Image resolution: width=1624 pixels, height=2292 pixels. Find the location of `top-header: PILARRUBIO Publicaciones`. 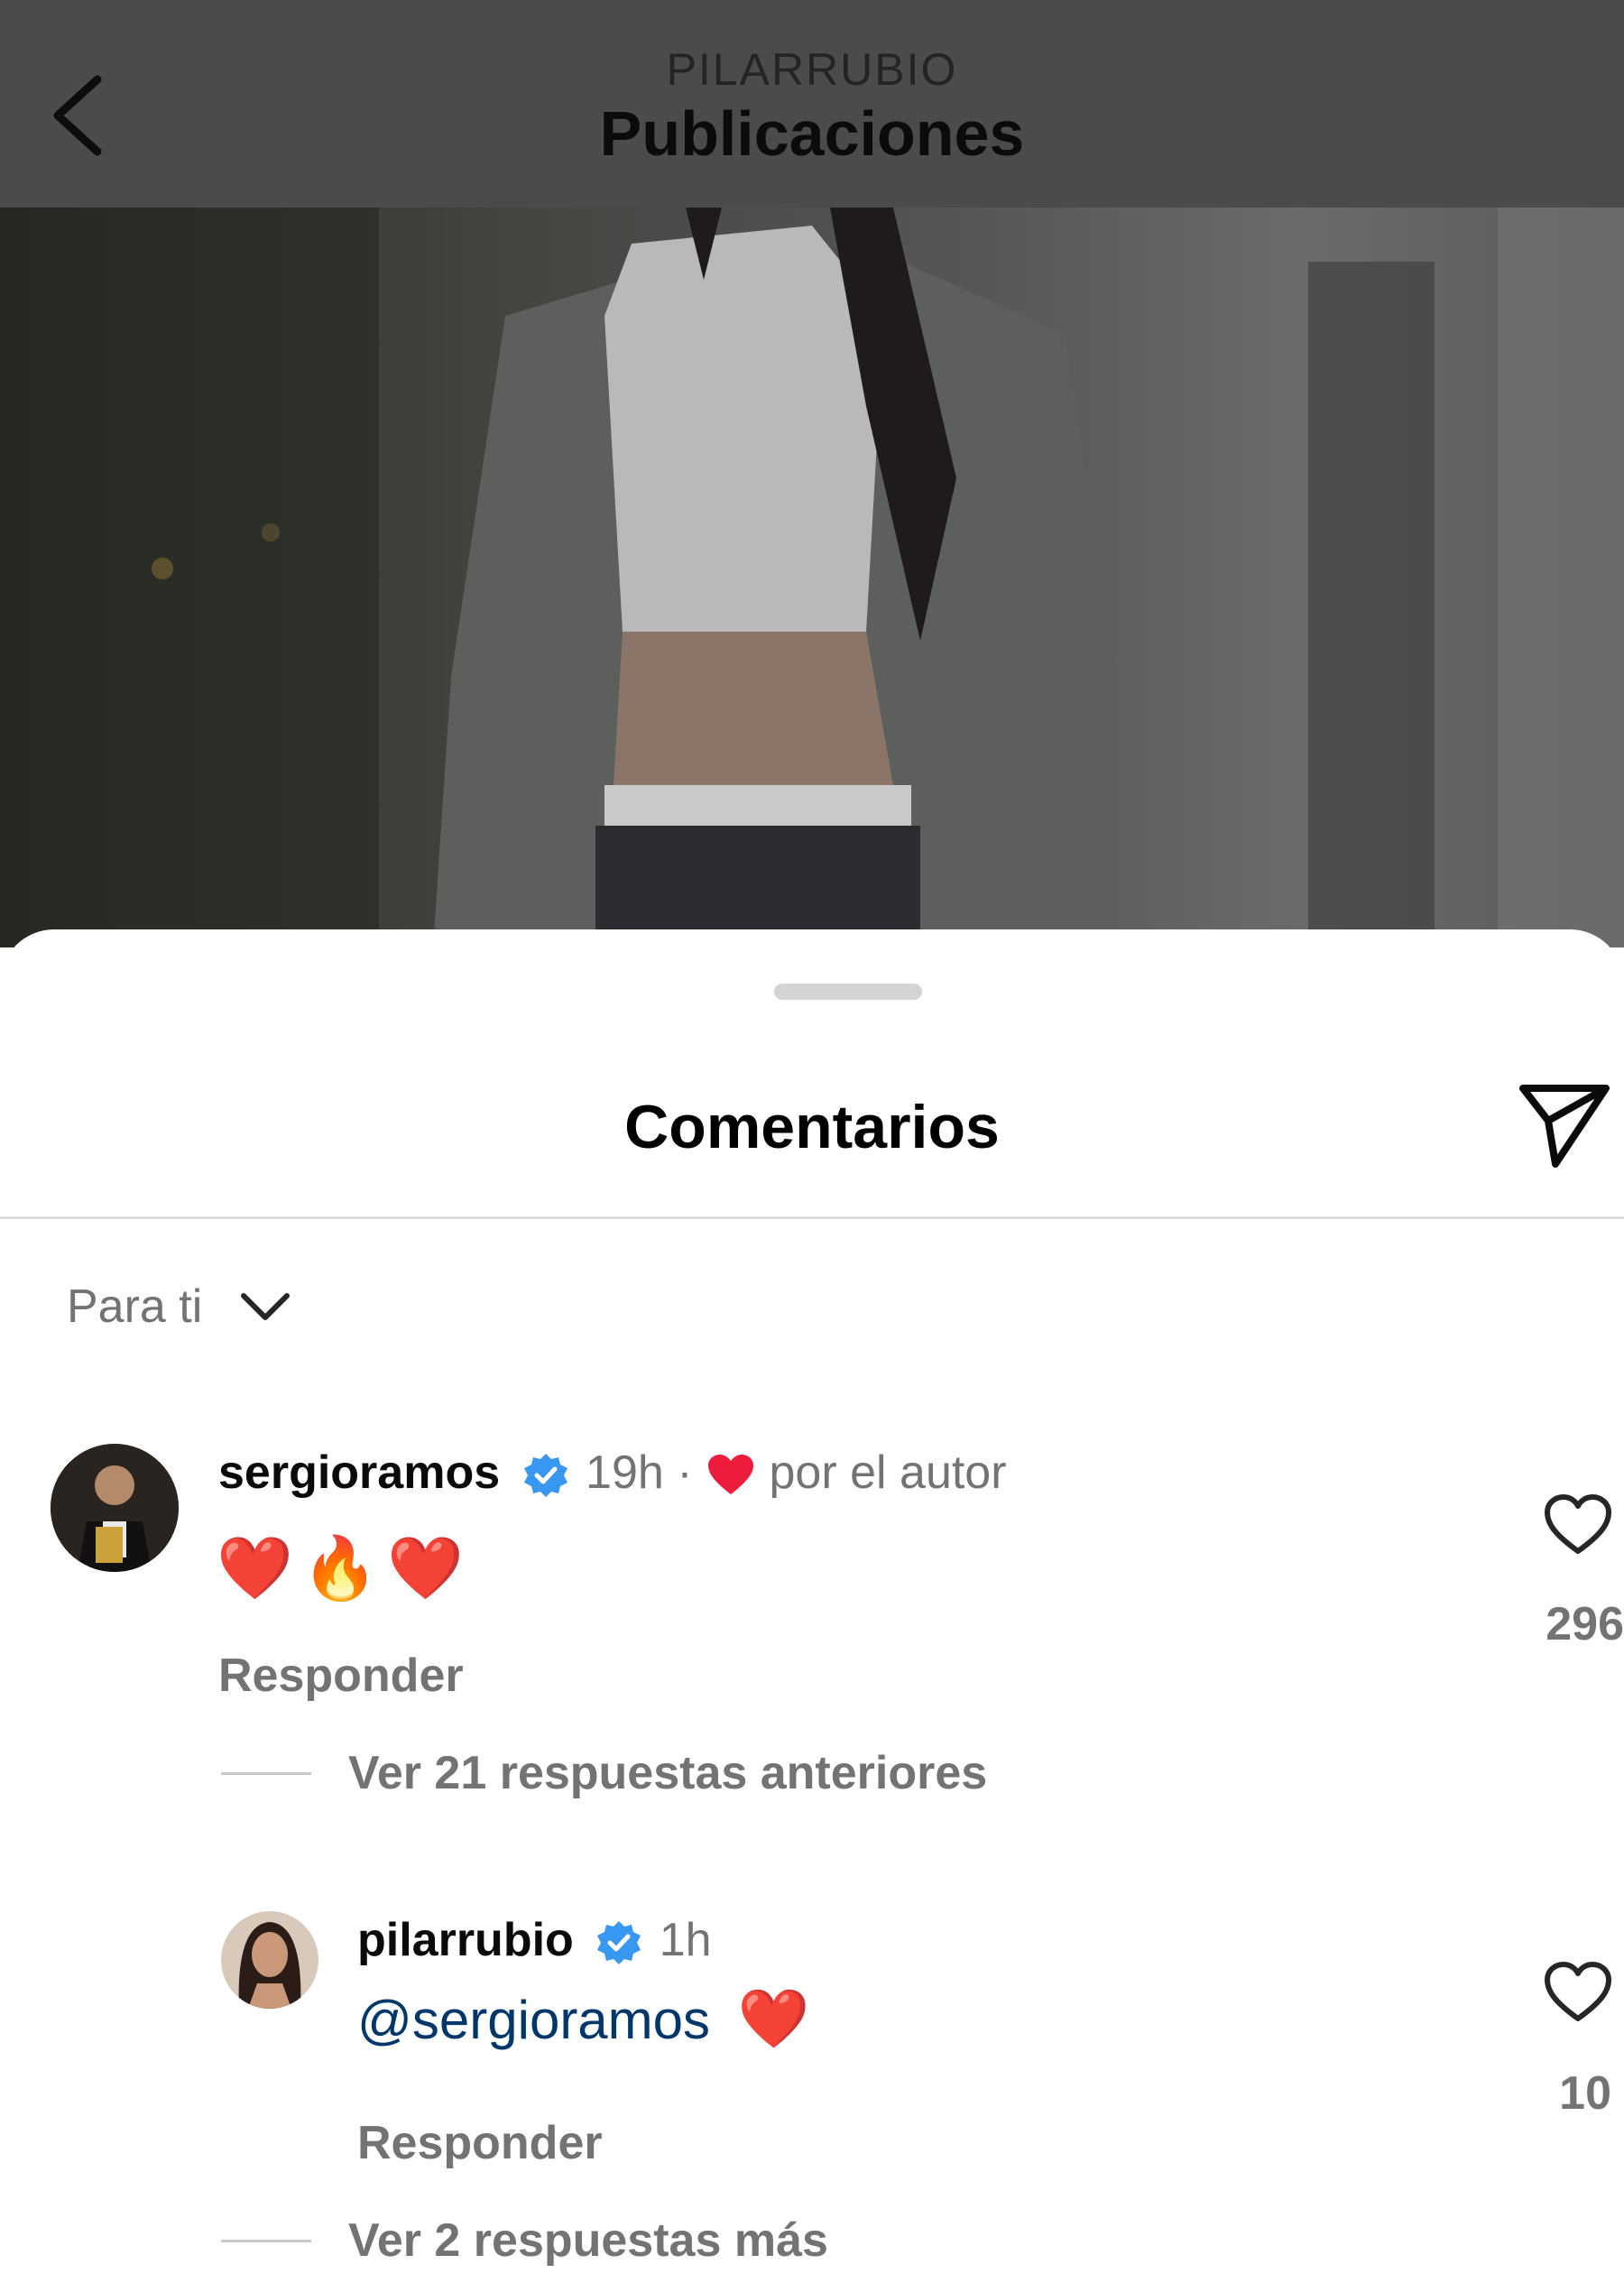

top-header: PILARRUBIO Publicaciones is located at coordinates (812, 104).